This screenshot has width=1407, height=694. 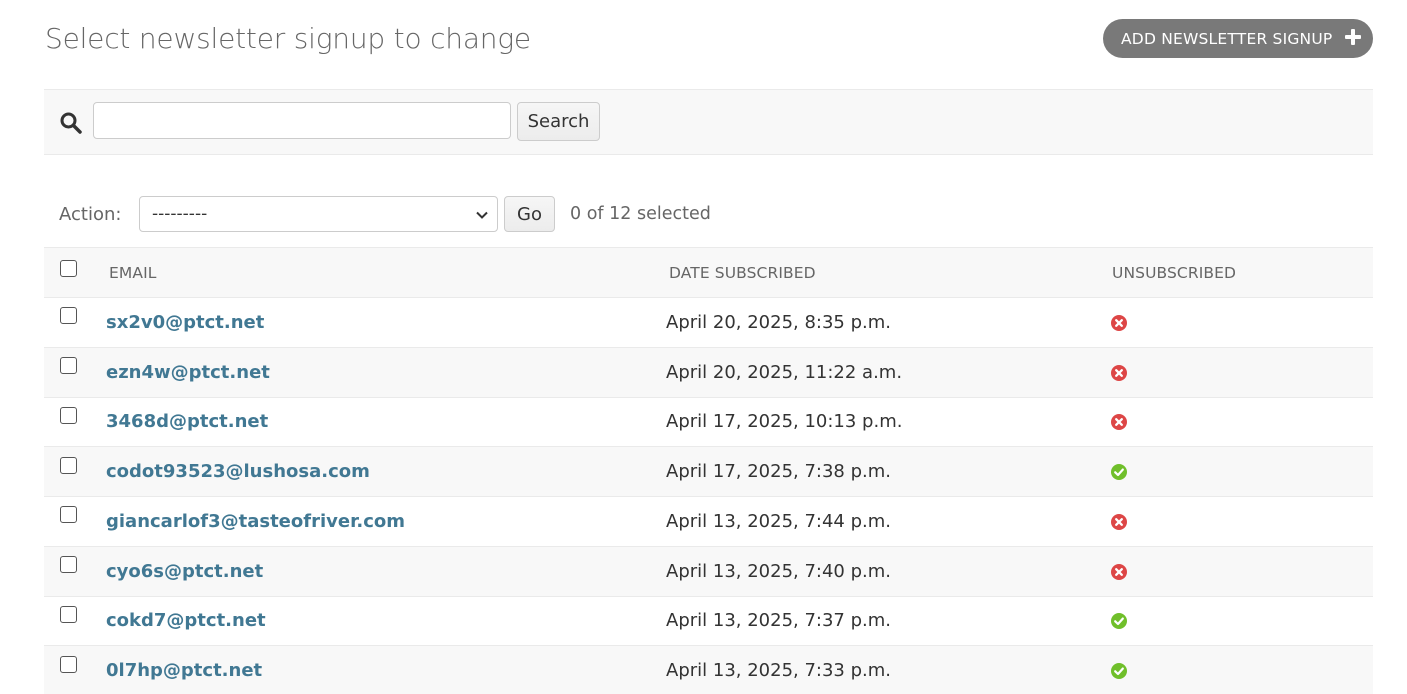 What do you see at coordinates (888, 521) in the screenshot?
I see `date-subscribed-cell: April 13, 2025, 7:44 p.m.` at bounding box center [888, 521].